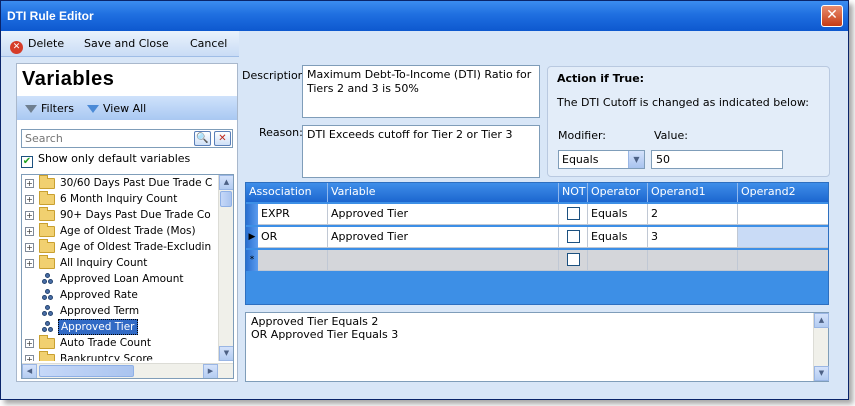 The height and width of the screenshot is (406, 855). Describe the element at coordinates (116, 108) in the screenshot. I see `view-all-button: View All` at that location.